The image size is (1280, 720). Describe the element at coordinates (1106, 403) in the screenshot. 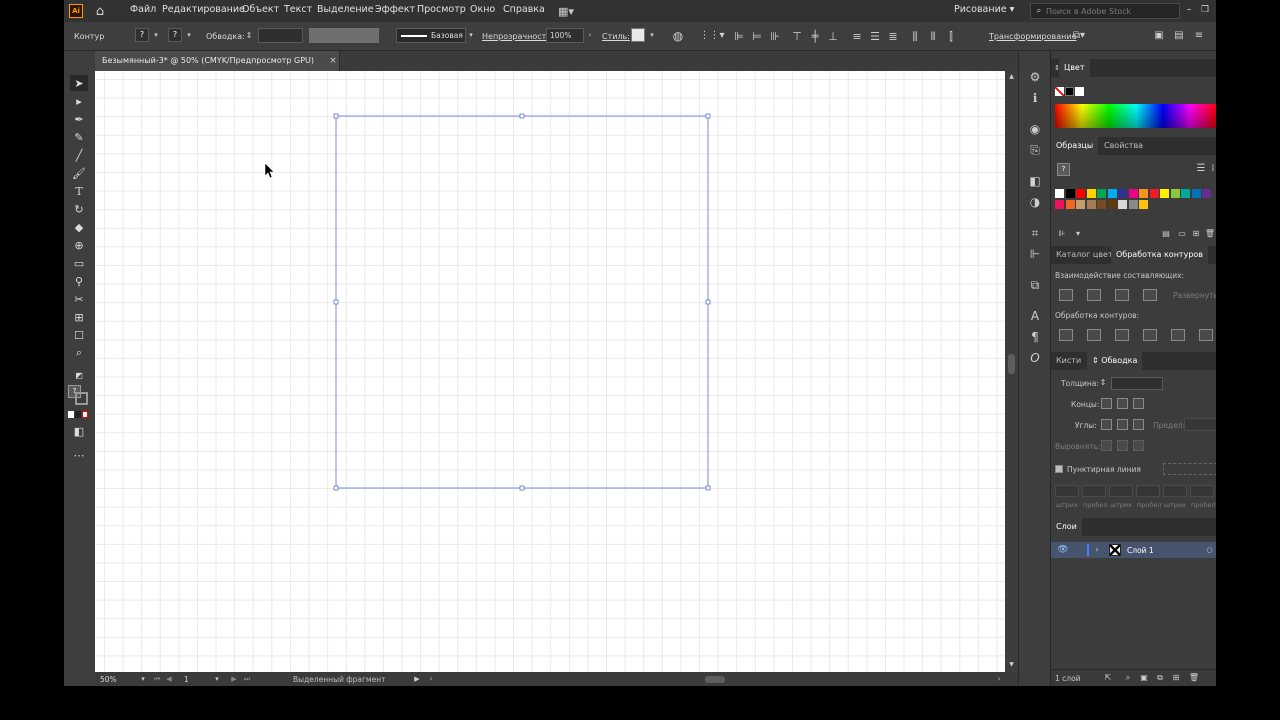

I see `butt-cap-button` at that location.